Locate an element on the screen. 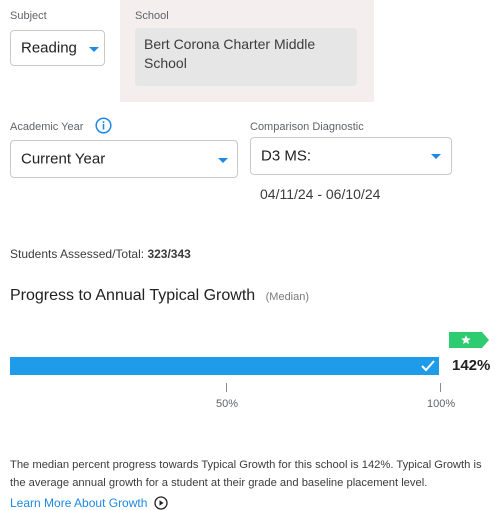 This screenshot has width=497, height=510. learn-more-text: Learn More About Growth is located at coordinates (79, 503).